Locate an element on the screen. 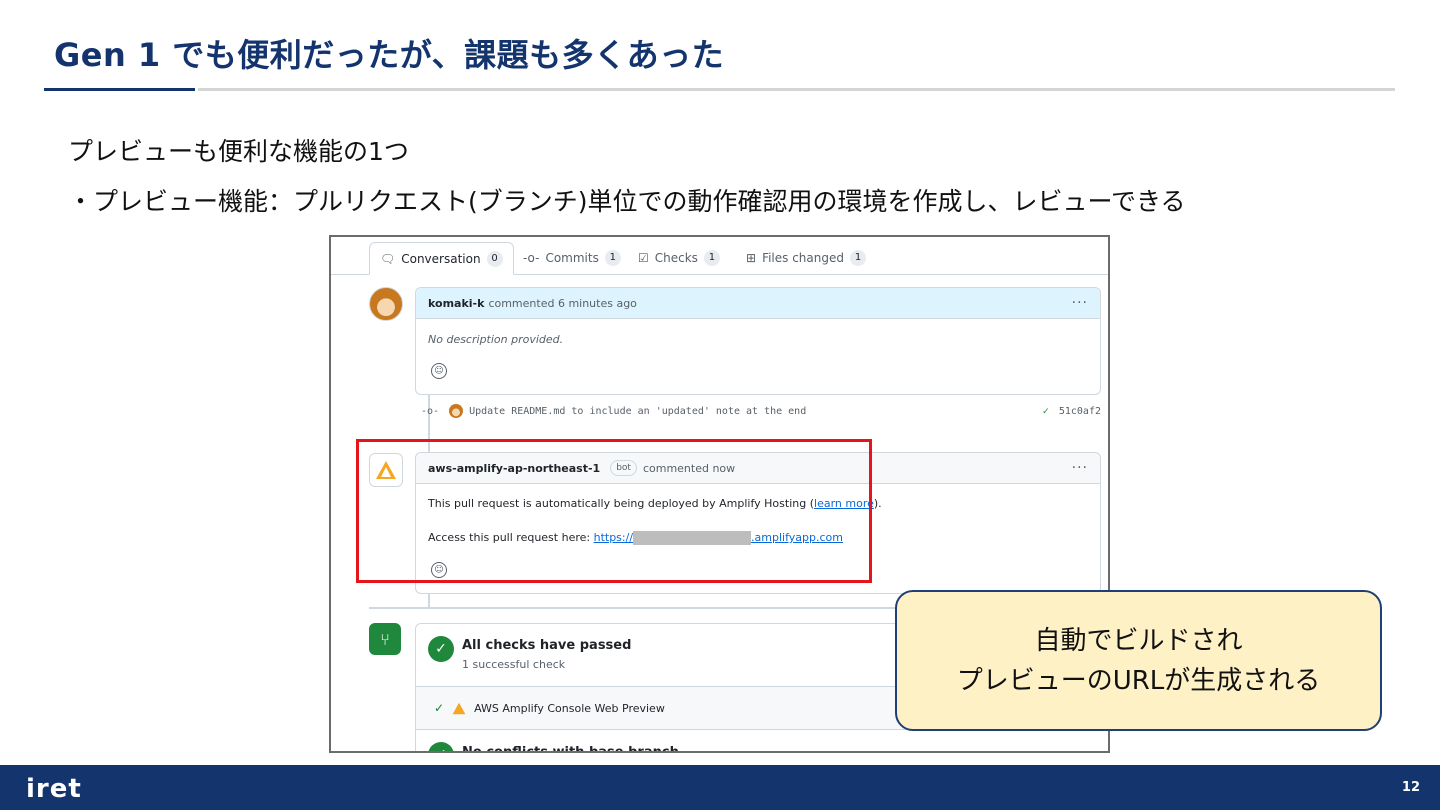 This screenshot has width=1440, height=810. tab-label: Conversation is located at coordinates (441, 258).